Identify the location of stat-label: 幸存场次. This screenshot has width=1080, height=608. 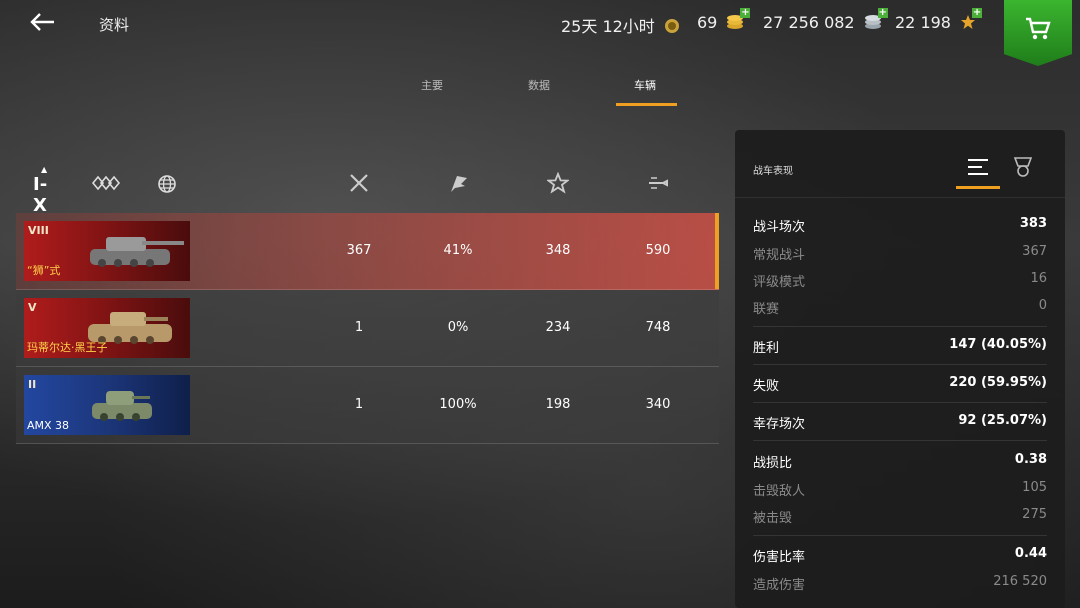
(779, 424).